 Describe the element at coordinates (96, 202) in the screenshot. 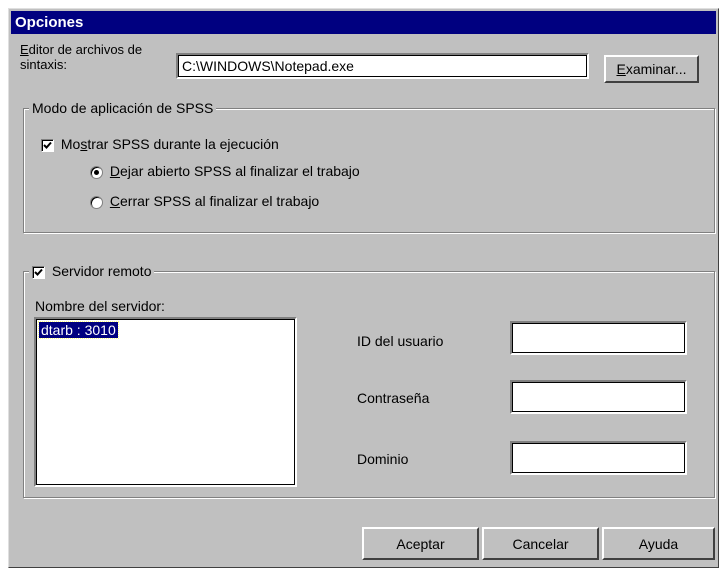

I see `close-spss-radio-button` at that location.